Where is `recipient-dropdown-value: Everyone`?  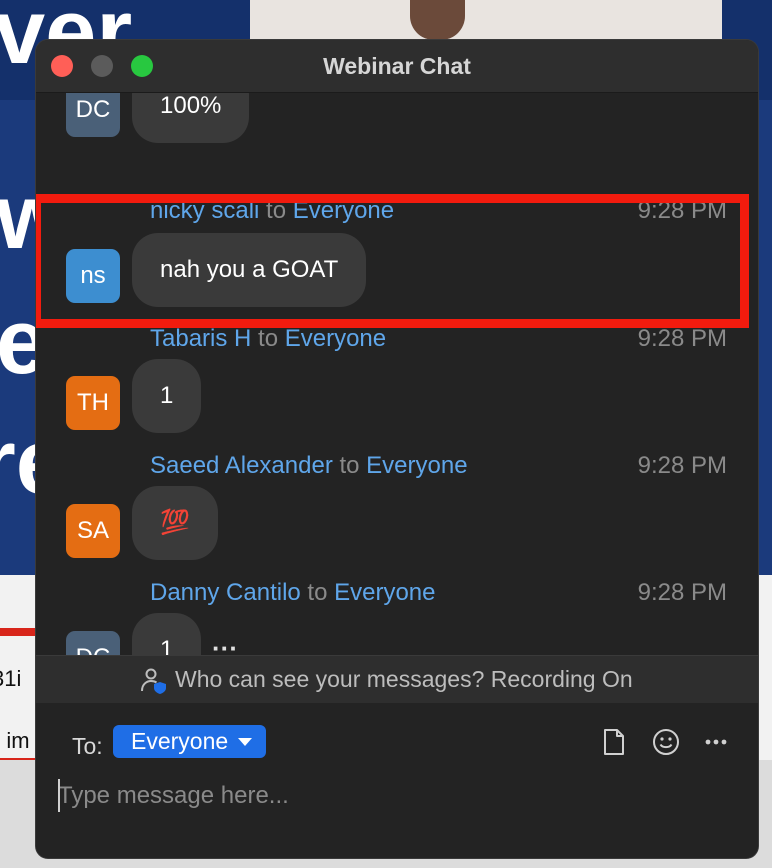 recipient-dropdown-value: Everyone is located at coordinates (180, 741).